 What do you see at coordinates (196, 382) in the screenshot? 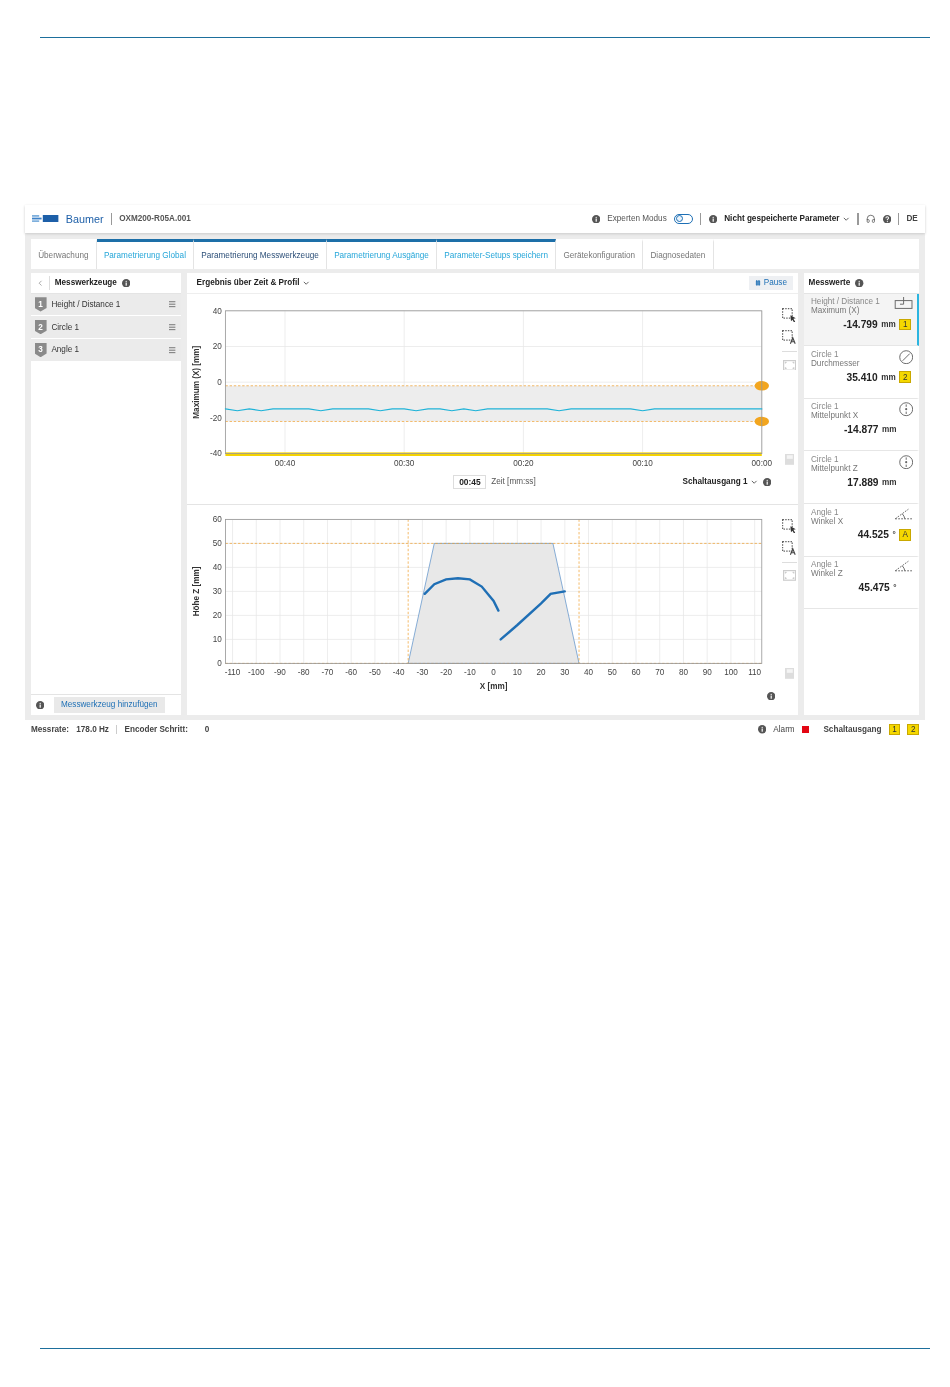
I see `axis-label: Maximum (X) [mm]` at bounding box center [196, 382].